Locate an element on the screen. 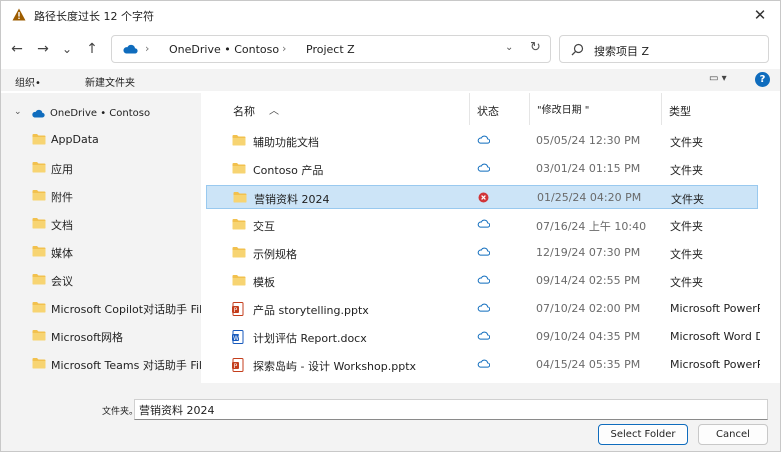  window-title: 路径长度过长 12 个字符 is located at coordinates (94, 16).